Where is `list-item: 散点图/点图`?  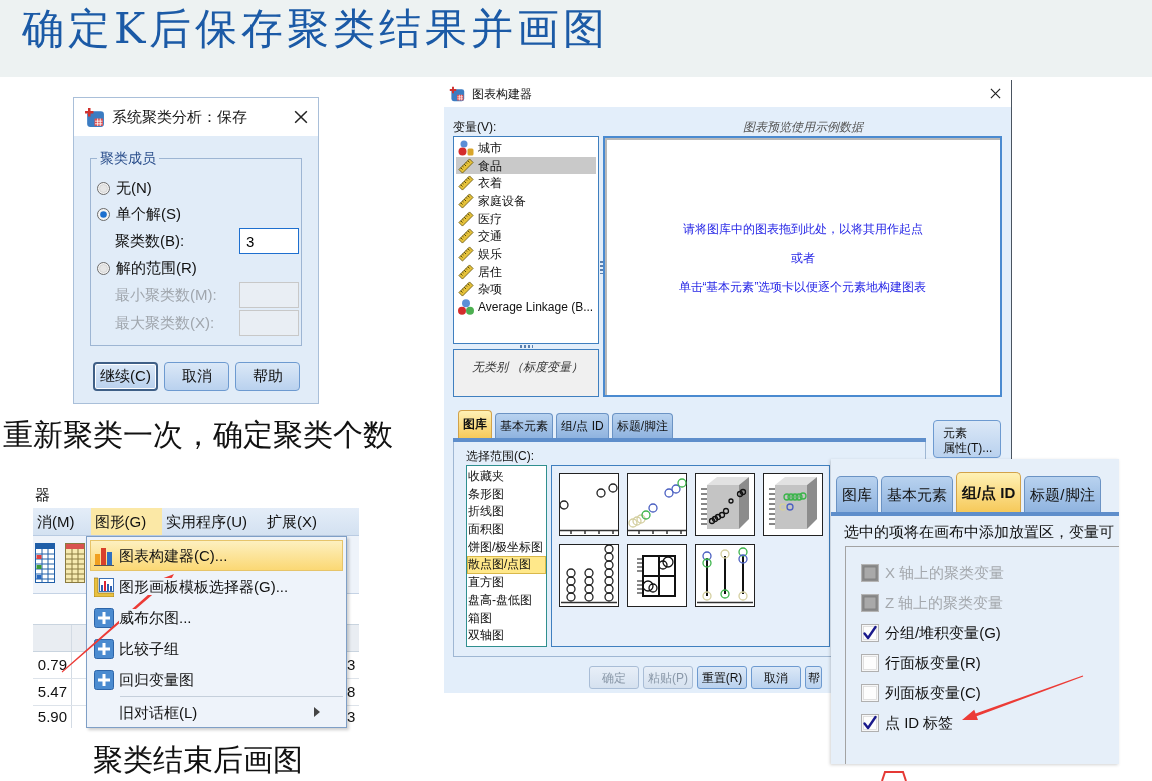 list-item: 散点图/点图 is located at coordinates (506, 565).